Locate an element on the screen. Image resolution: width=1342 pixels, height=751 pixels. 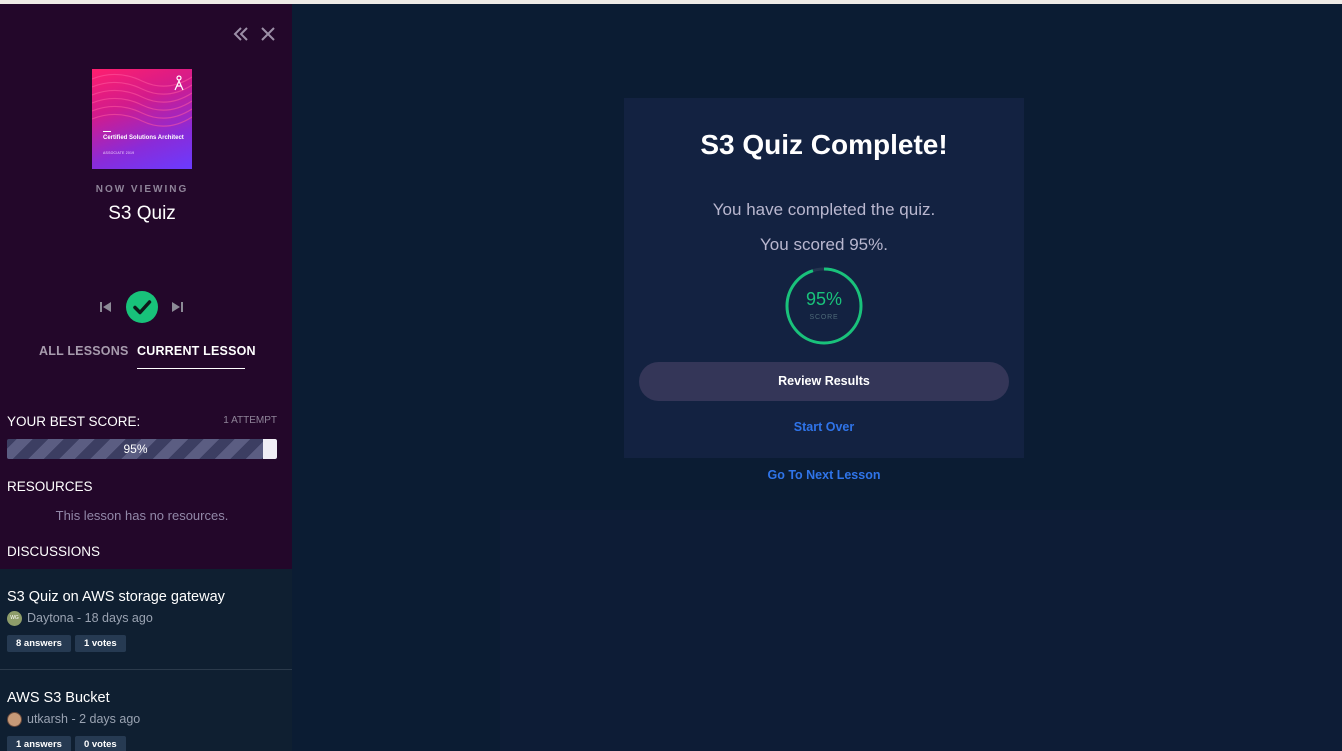
progress-bar-remainder is located at coordinates (270, 449).